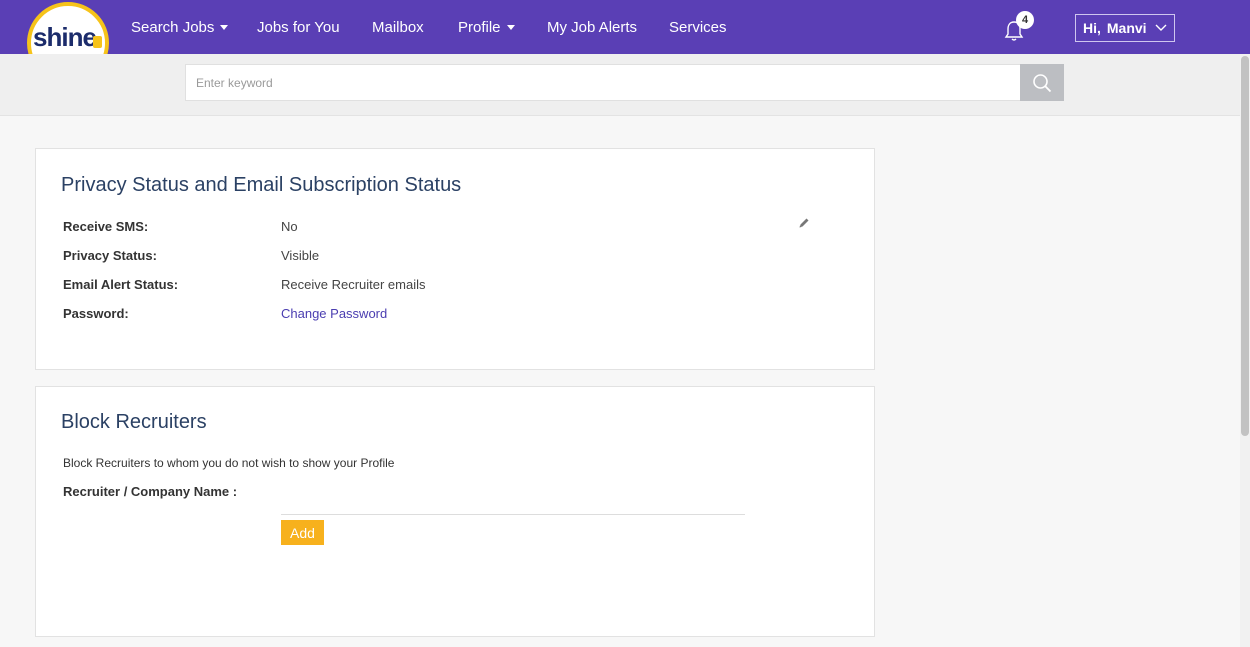  I want to click on change-password-link: Change Password, so click(334, 313).